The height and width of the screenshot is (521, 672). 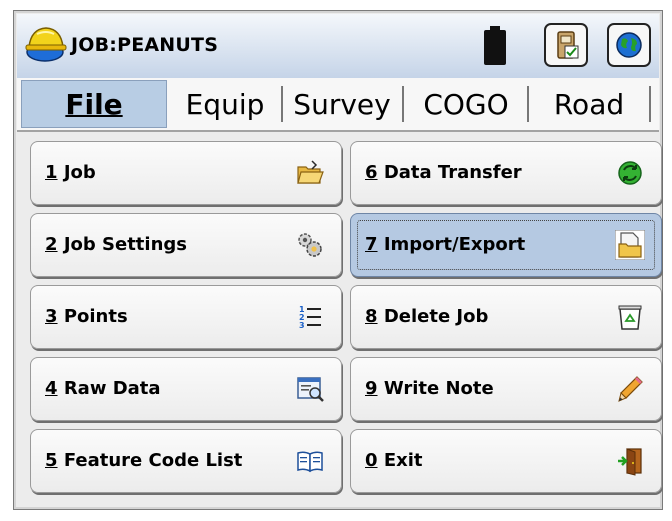 What do you see at coordinates (630, 245) in the screenshot?
I see `import-export-folder-icon` at bounding box center [630, 245].